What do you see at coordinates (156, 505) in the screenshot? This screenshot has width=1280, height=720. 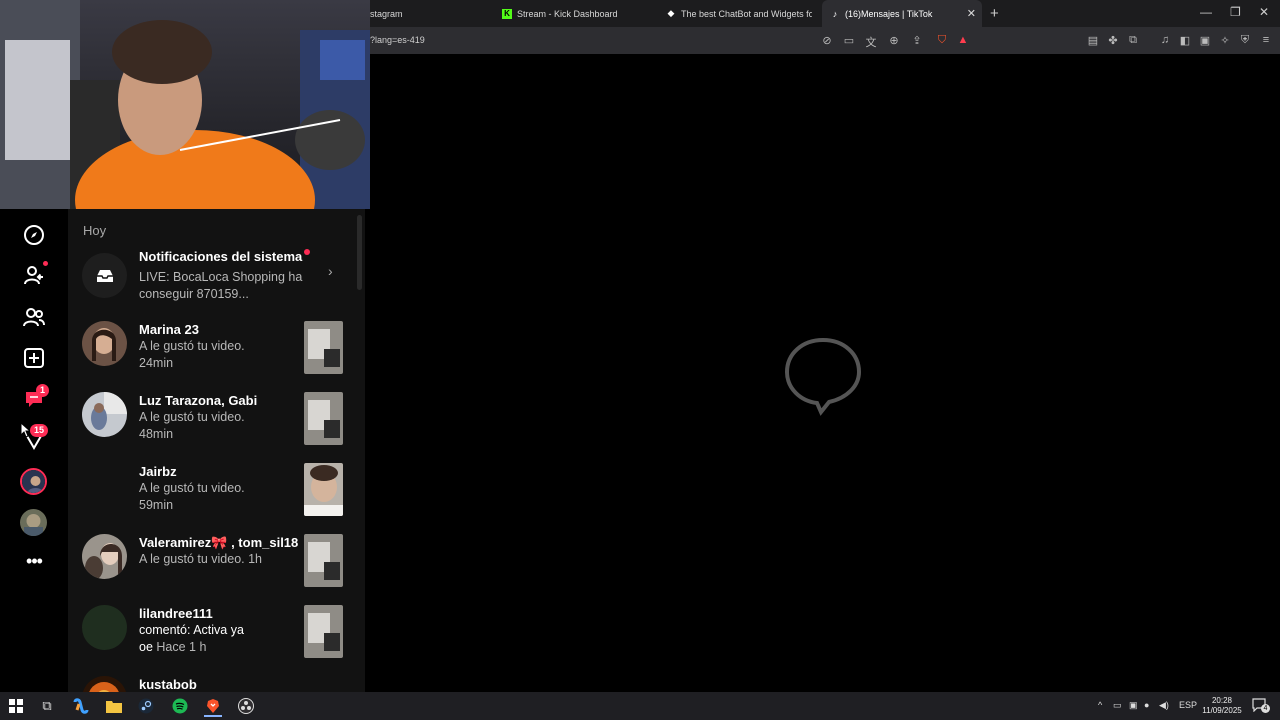 I see `notification-time: 59min` at bounding box center [156, 505].